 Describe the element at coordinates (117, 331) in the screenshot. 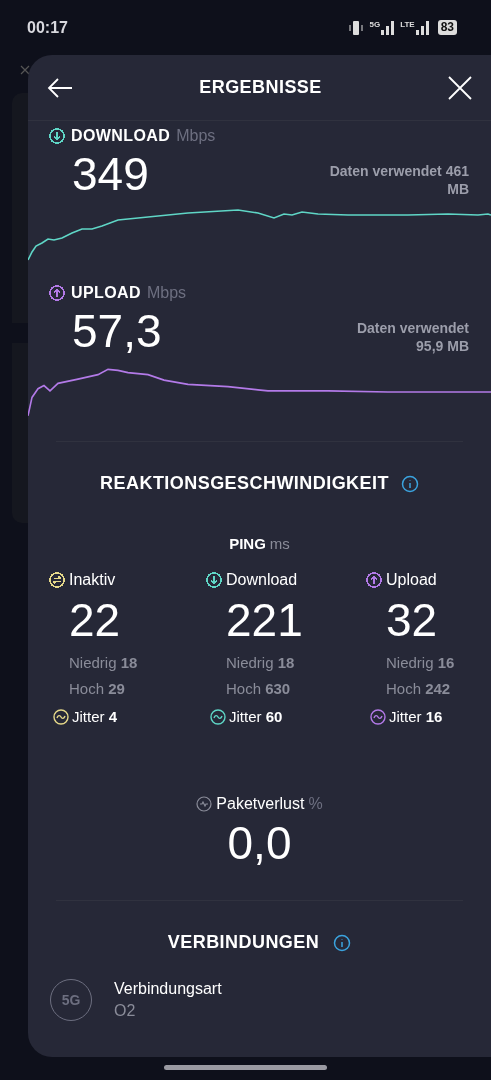

I see `speed-value: 57,3` at that location.